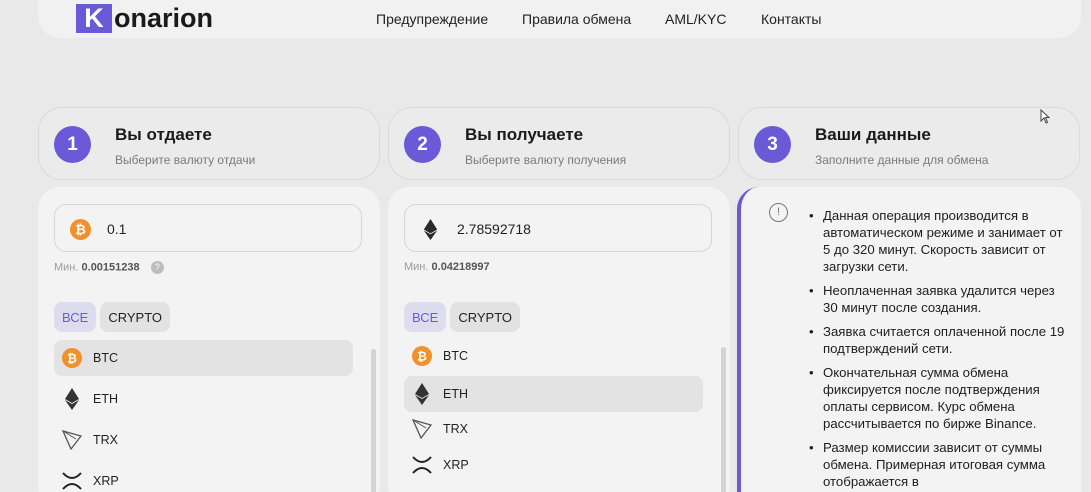 The width and height of the screenshot is (1091, 492). I want to click on logo: K onarion, so click(144, 18).